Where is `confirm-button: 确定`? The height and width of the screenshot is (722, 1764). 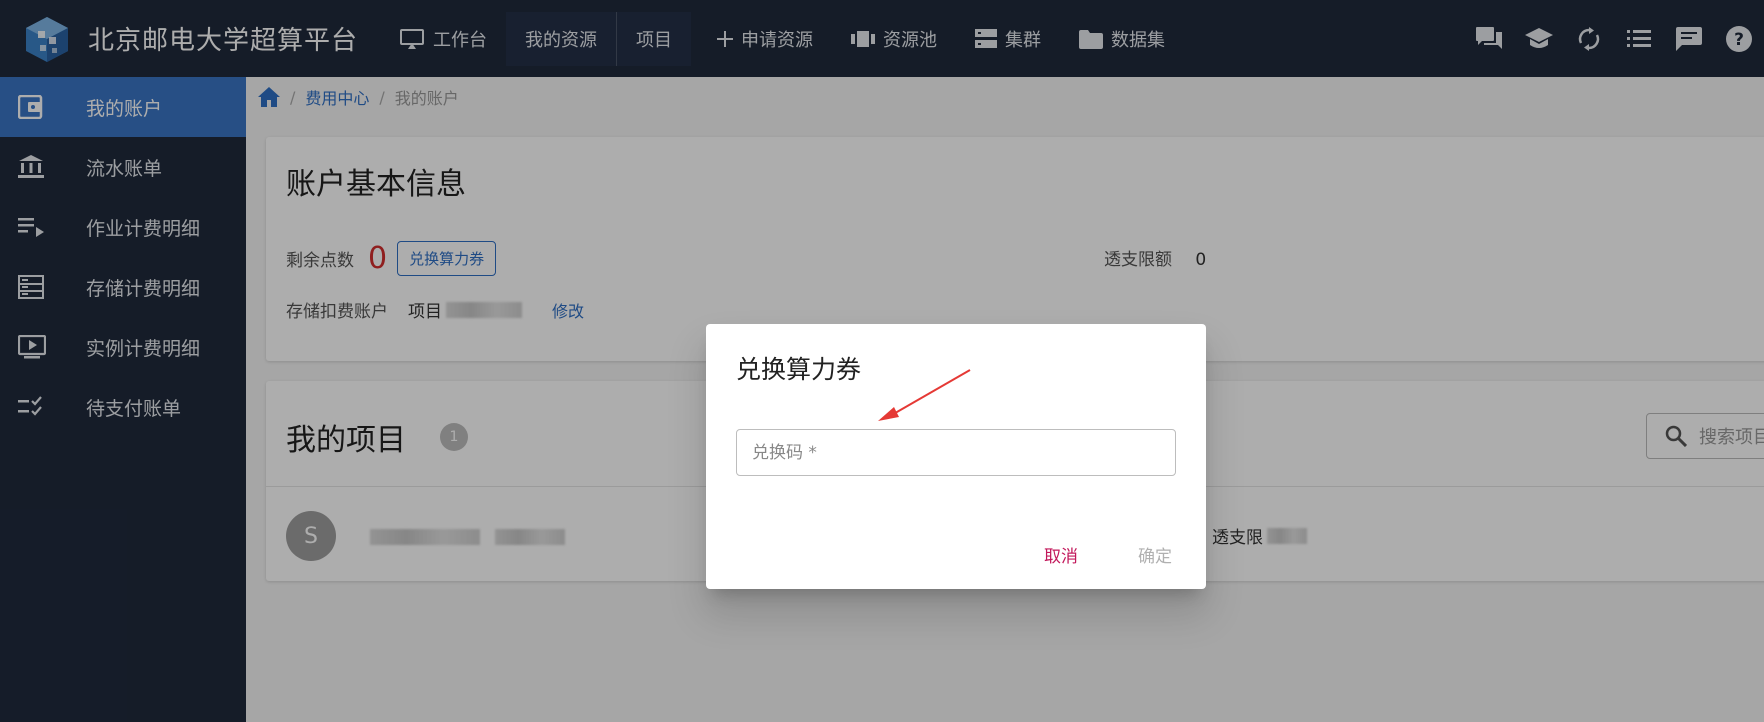 confirm-button: 确定 is located at coordinates (1155, 554).